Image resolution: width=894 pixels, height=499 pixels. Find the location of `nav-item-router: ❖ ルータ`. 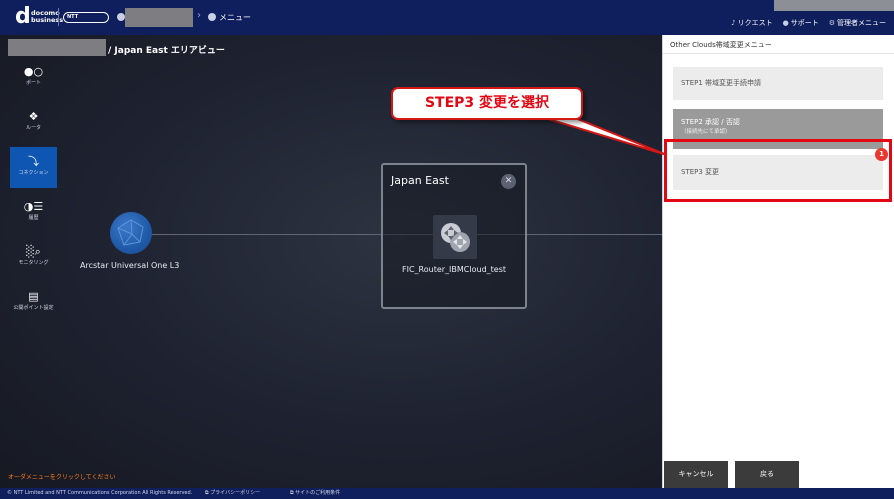

nav-item-router: ❖ ルータ is located at coordinates (33, 122).